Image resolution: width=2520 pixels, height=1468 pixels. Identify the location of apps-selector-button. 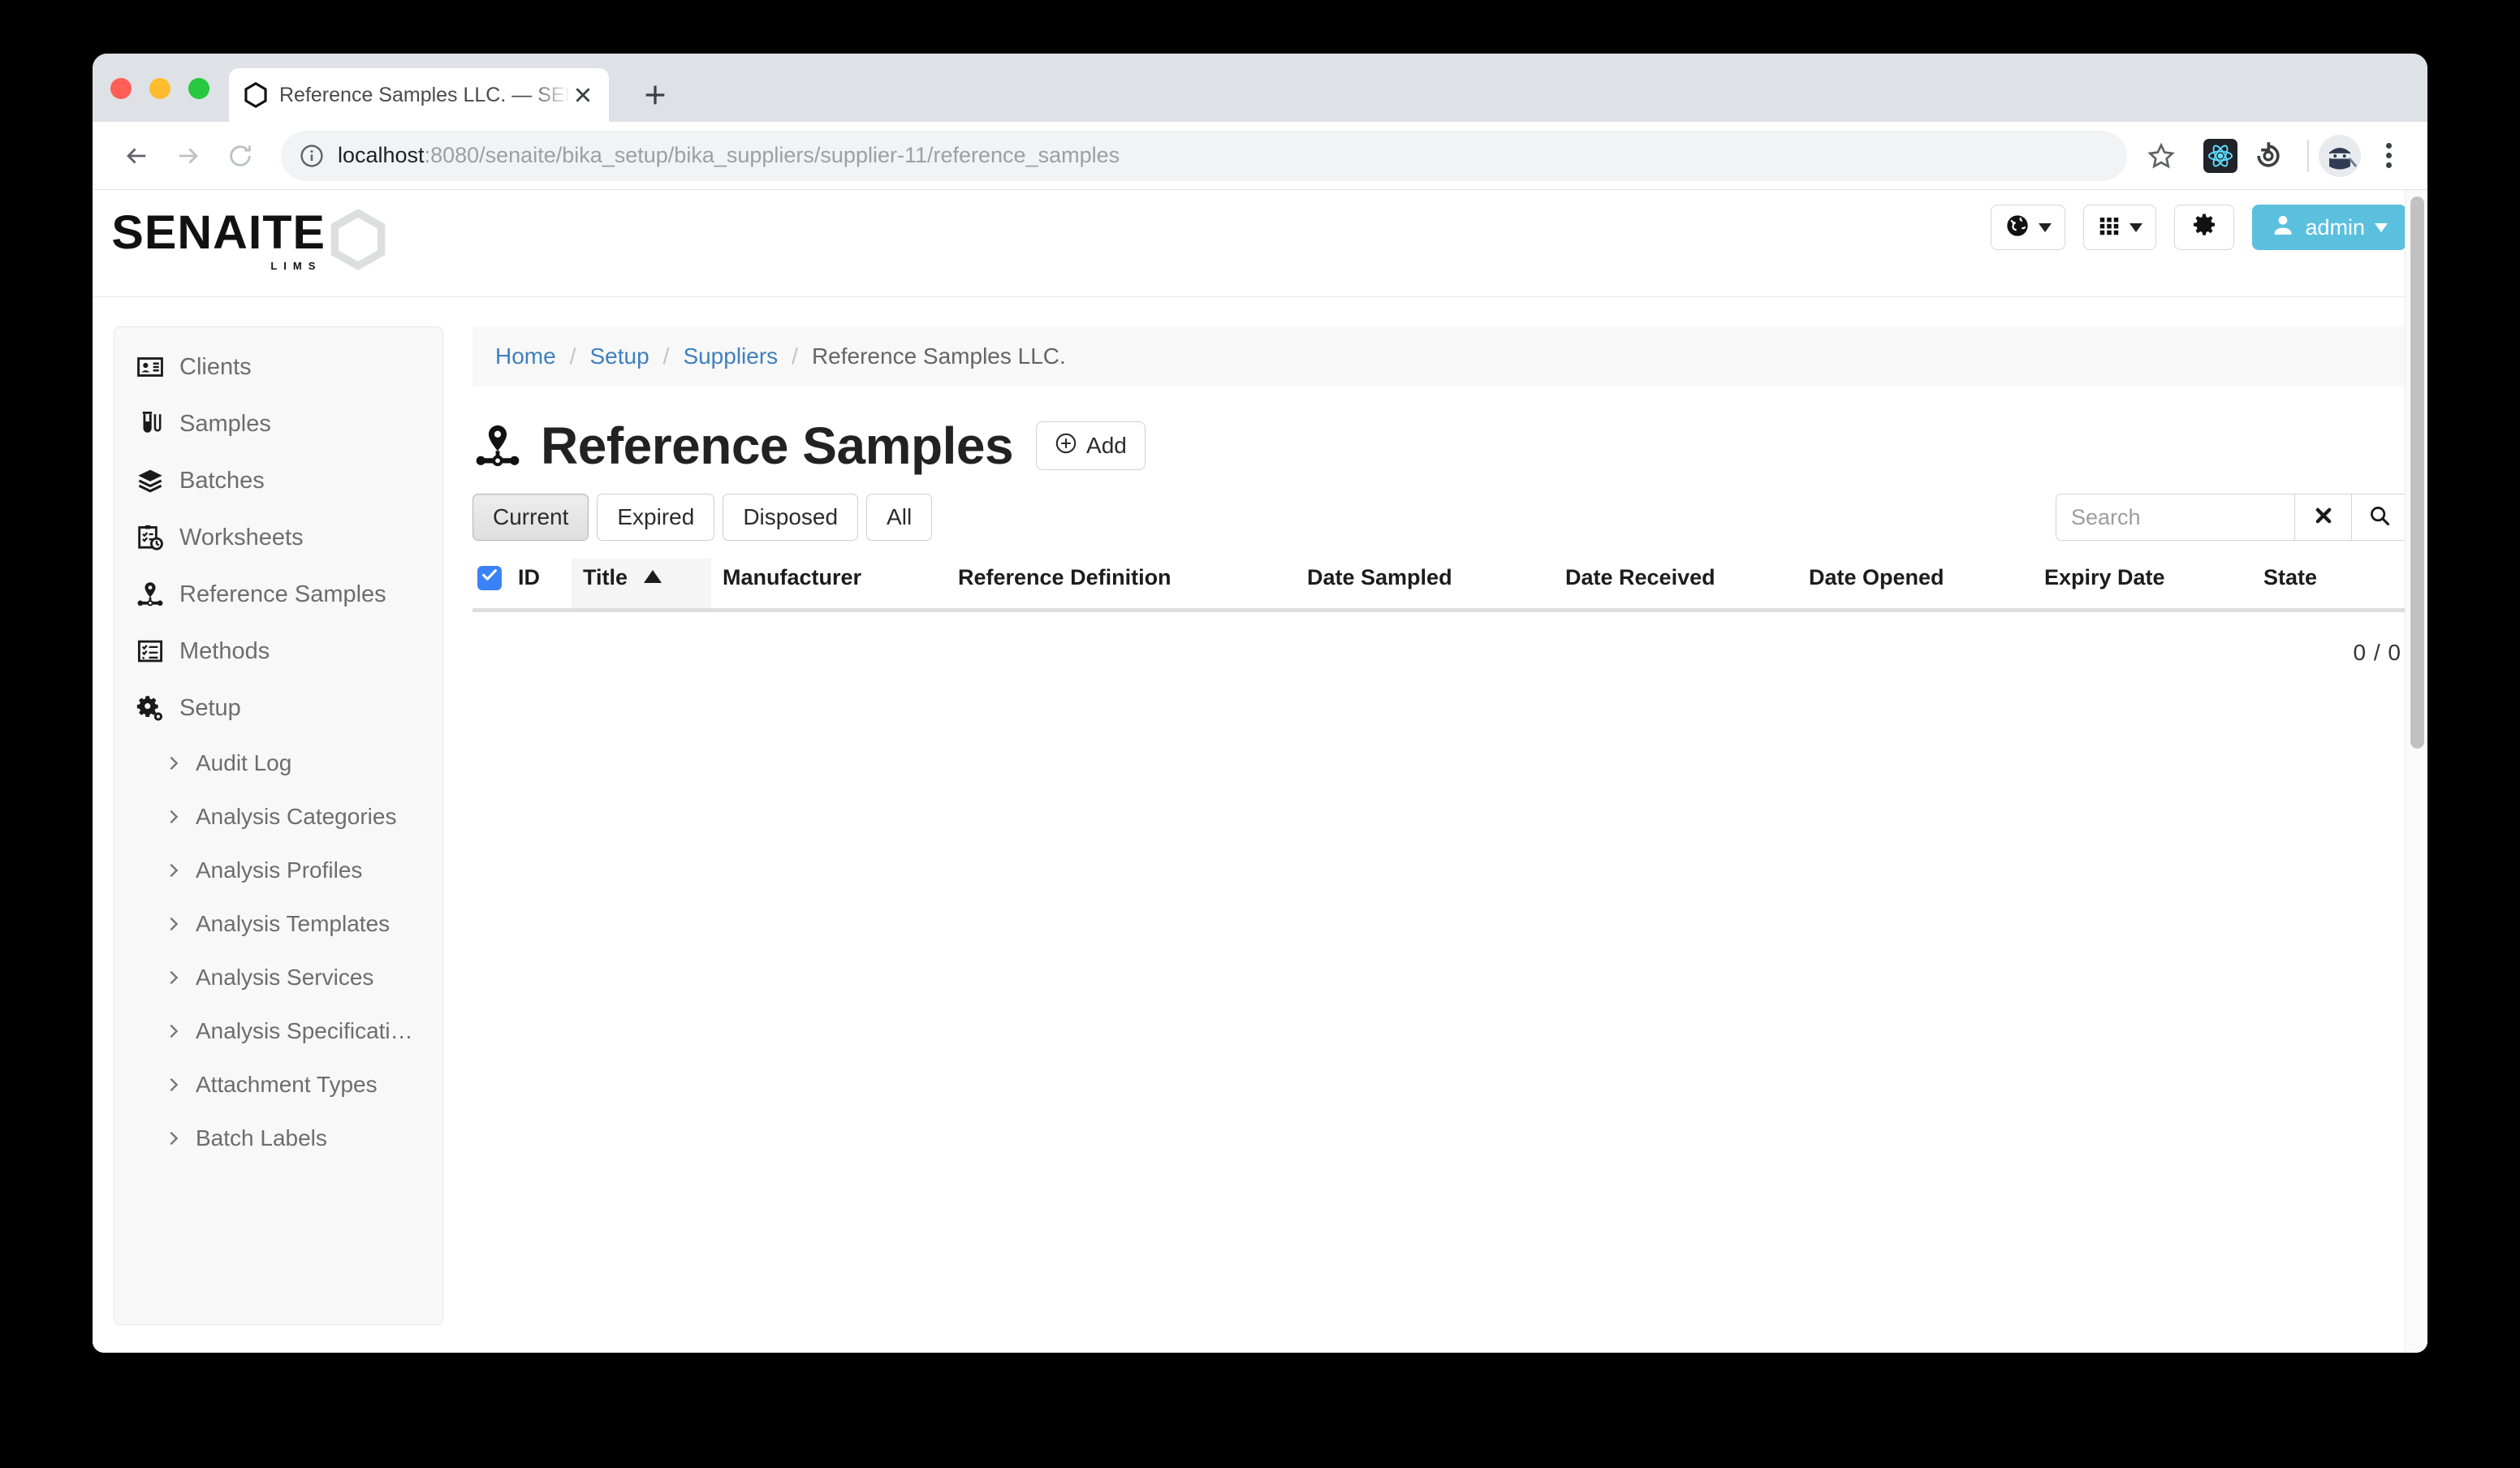
(2120, 227).